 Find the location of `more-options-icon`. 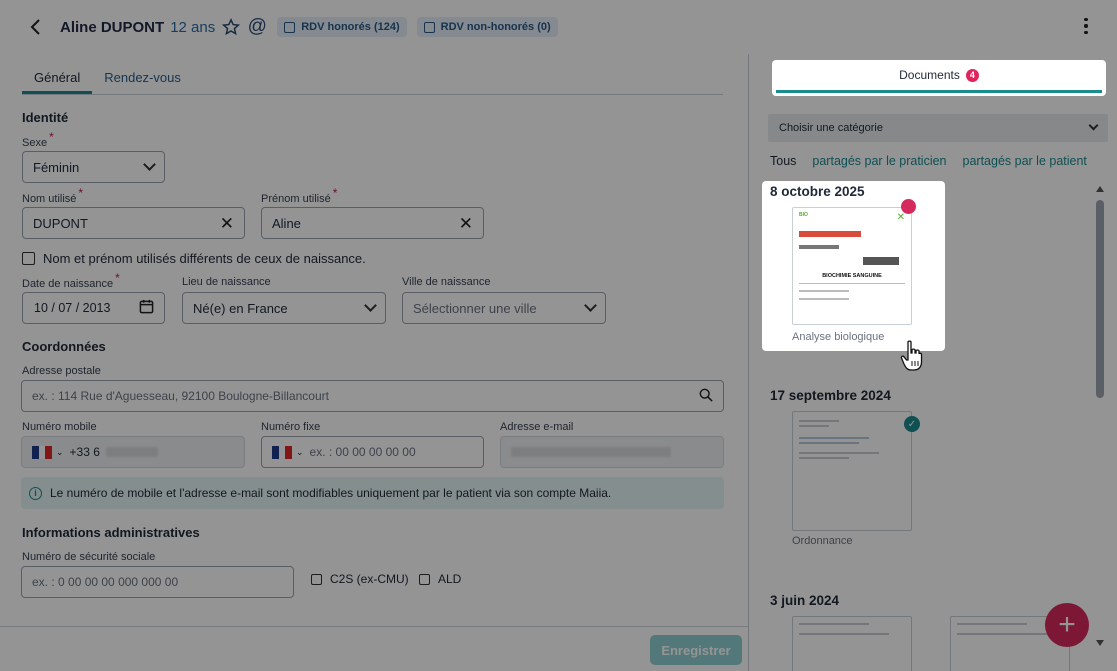

more-options-icon is located at coordinates (1086, 26).